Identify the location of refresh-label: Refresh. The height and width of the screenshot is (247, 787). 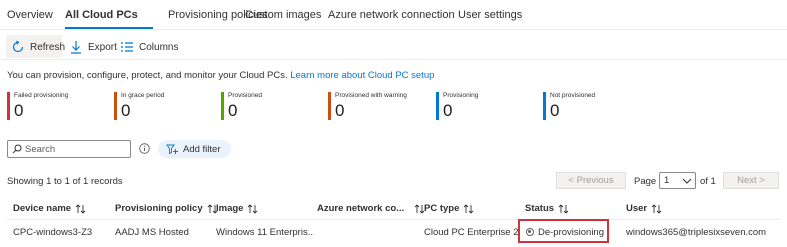
(48, 47).